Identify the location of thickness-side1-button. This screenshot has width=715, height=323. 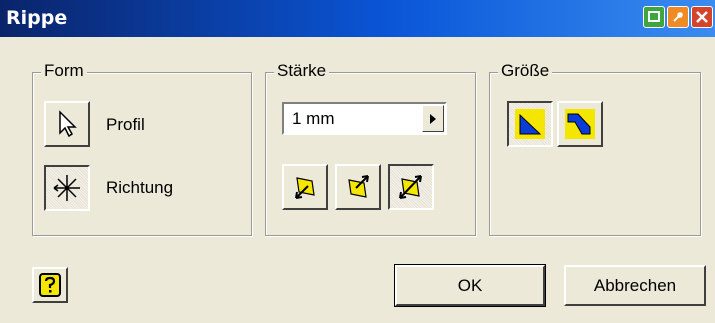
(305, 187).